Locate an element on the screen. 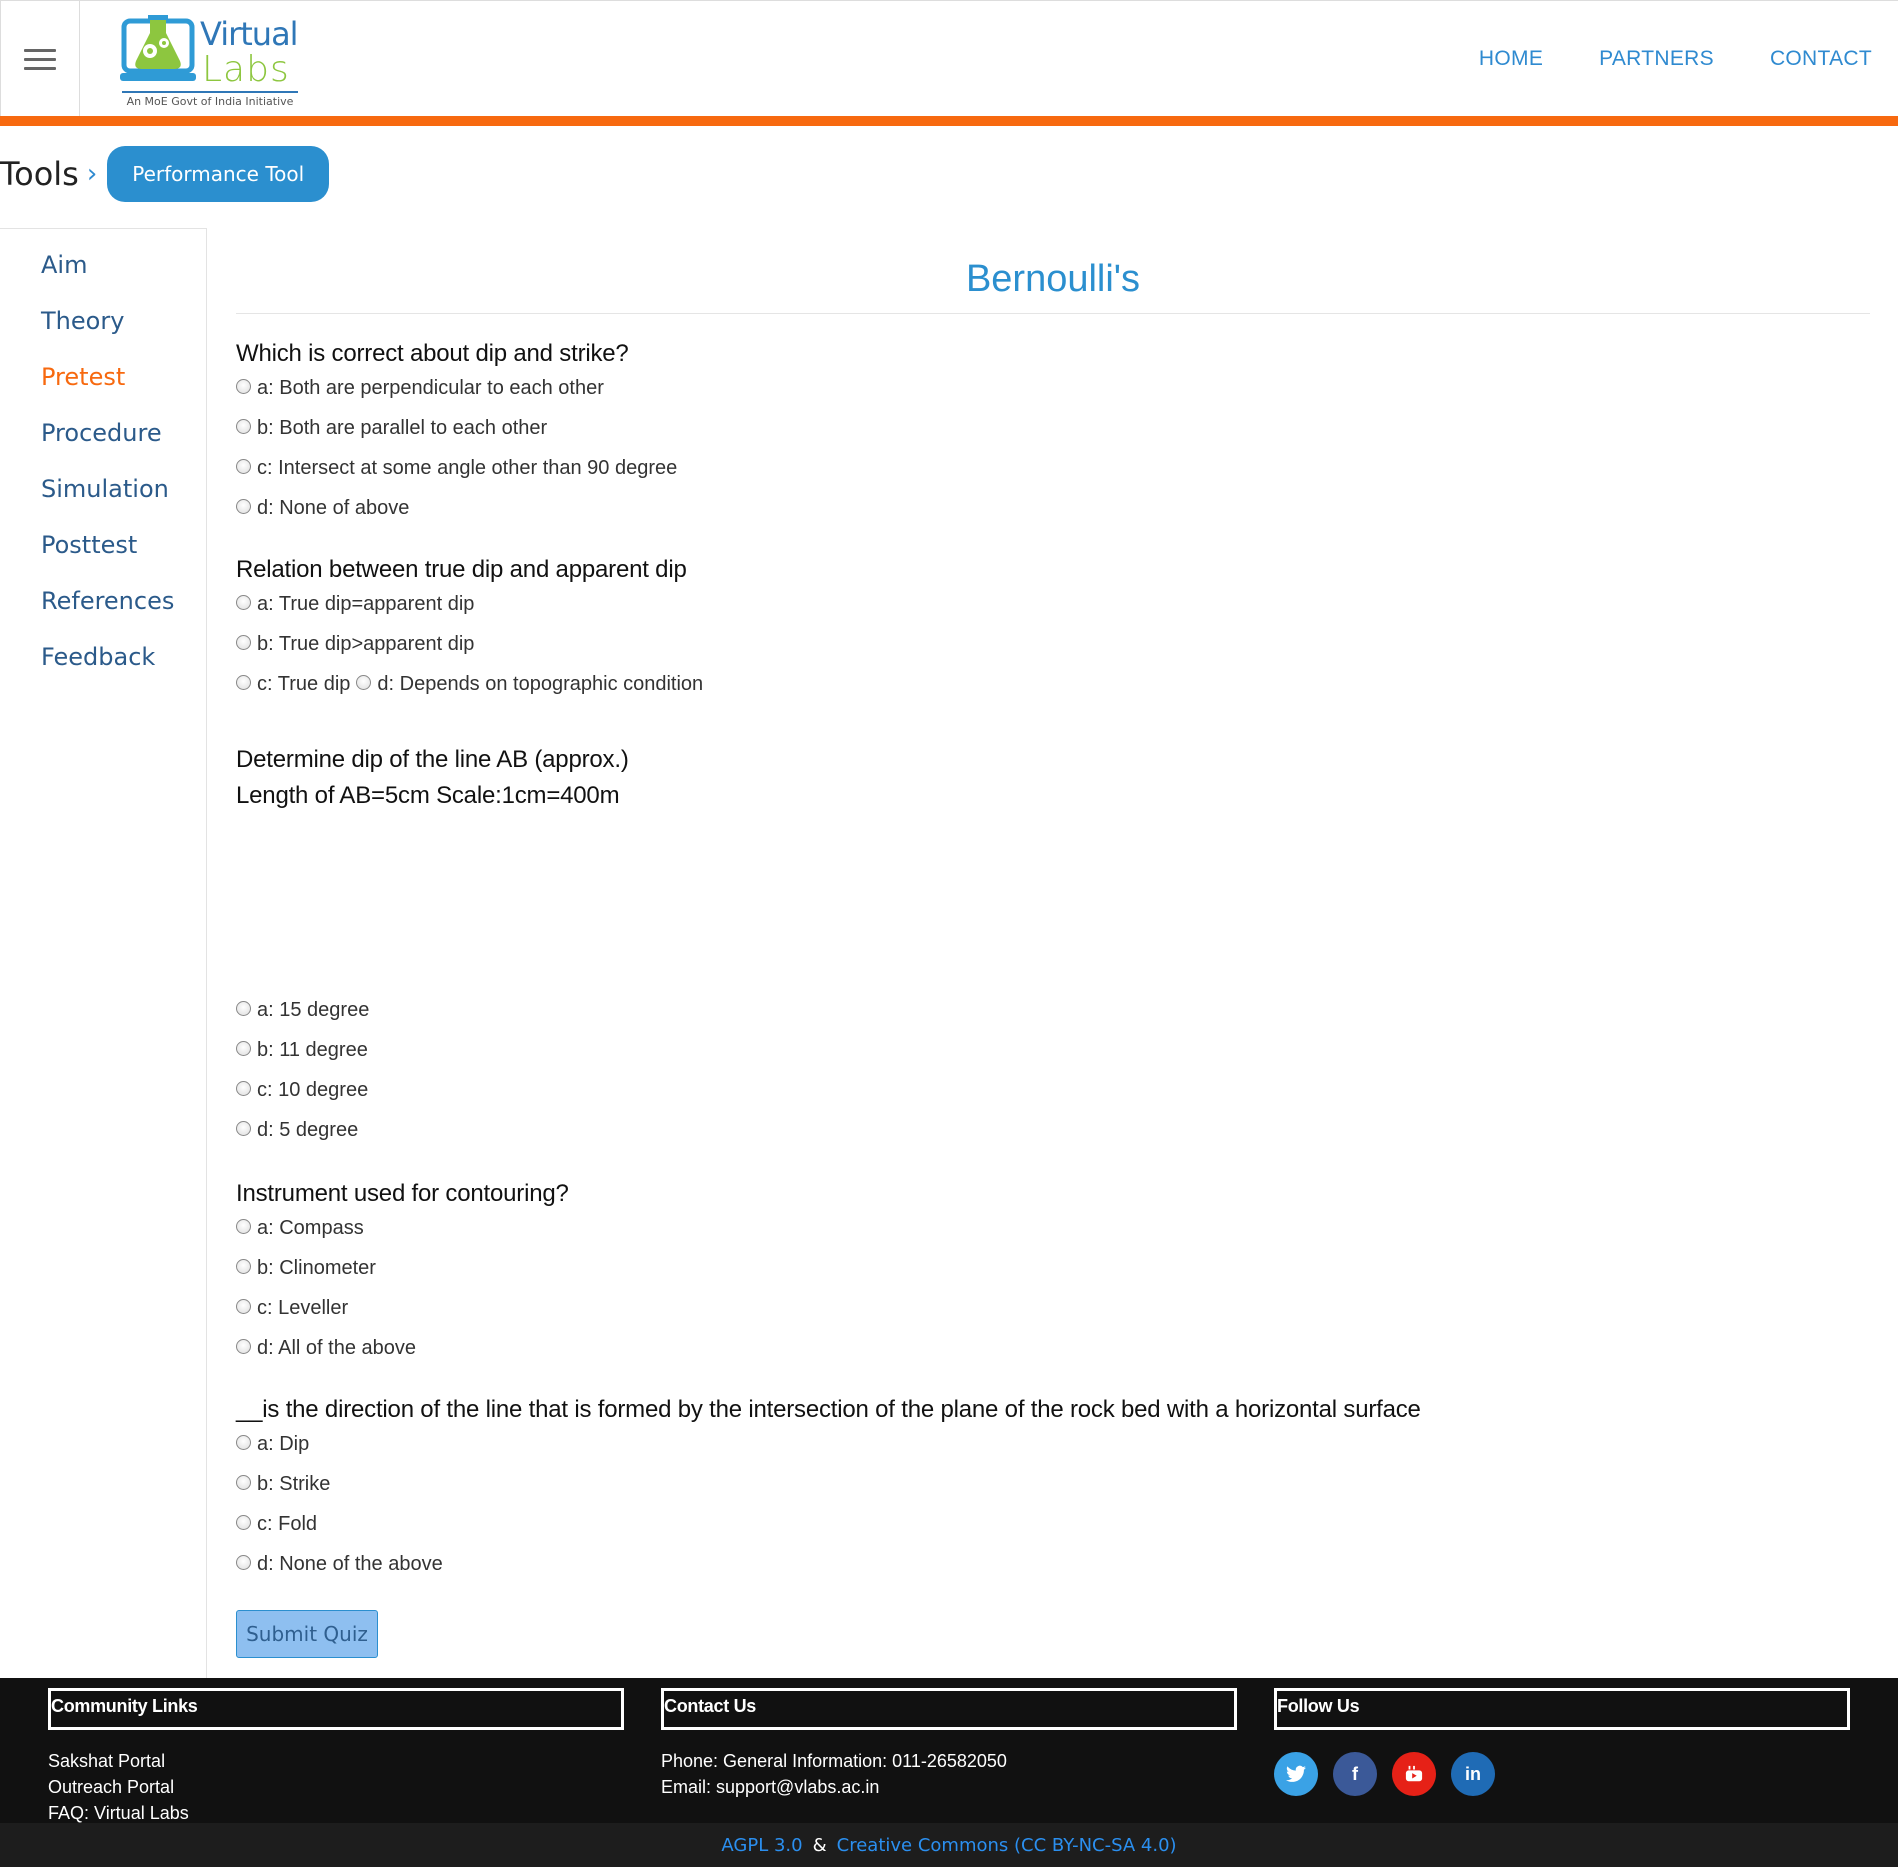 The height and width of the screenshot is (1867, 1898). option-row: d: All of the above is located at coordinates (402, 1348).